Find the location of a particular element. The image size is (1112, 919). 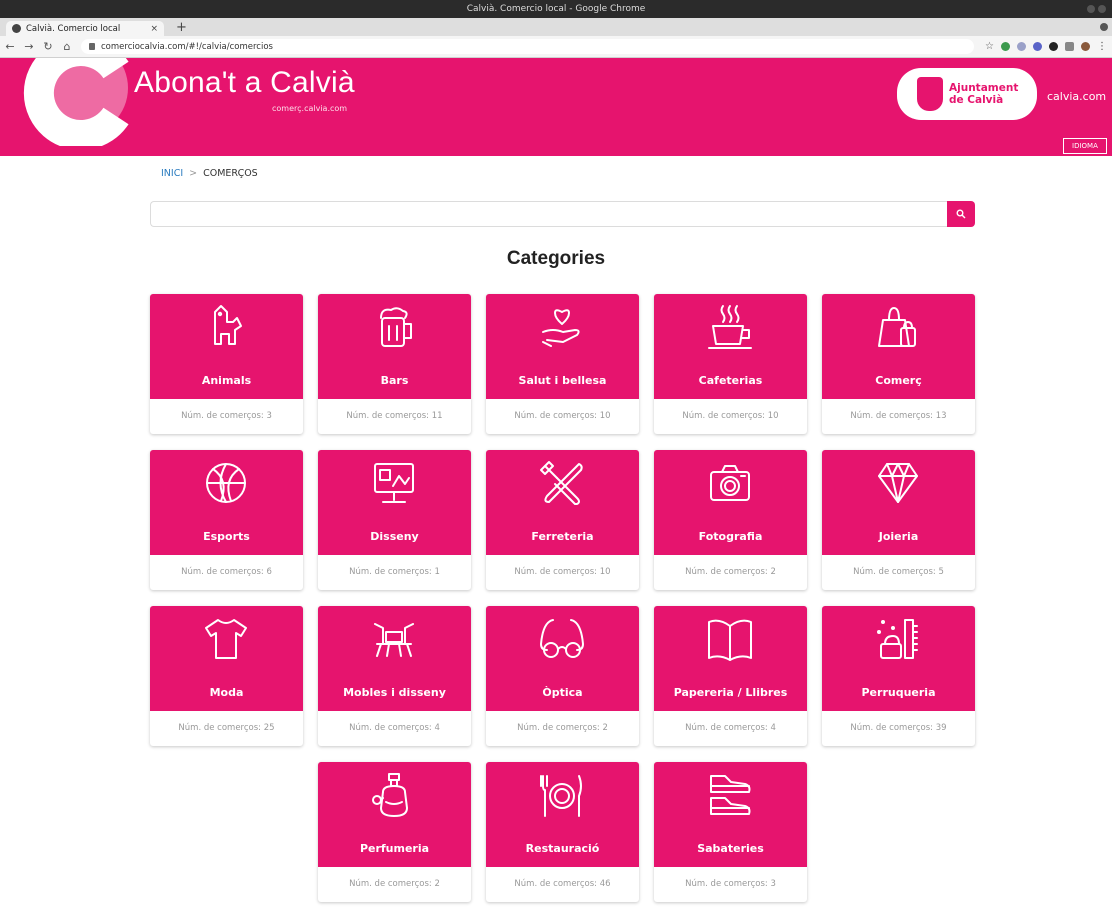

category-card-header: Ferreteria is located at coordinates (562, 502).